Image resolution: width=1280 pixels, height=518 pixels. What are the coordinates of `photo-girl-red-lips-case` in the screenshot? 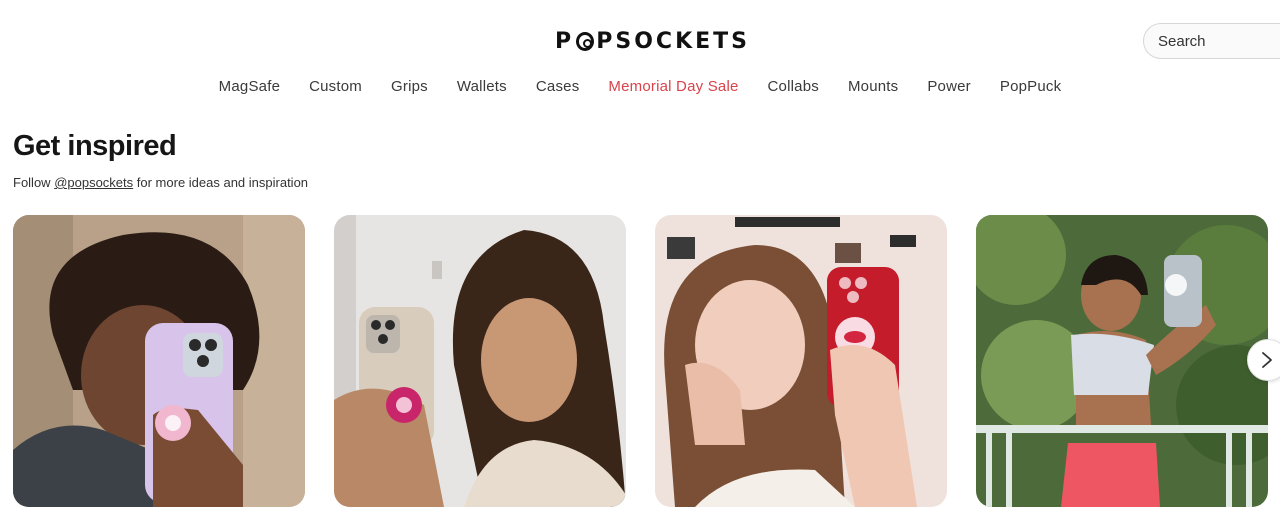 It's located at (801, 361).